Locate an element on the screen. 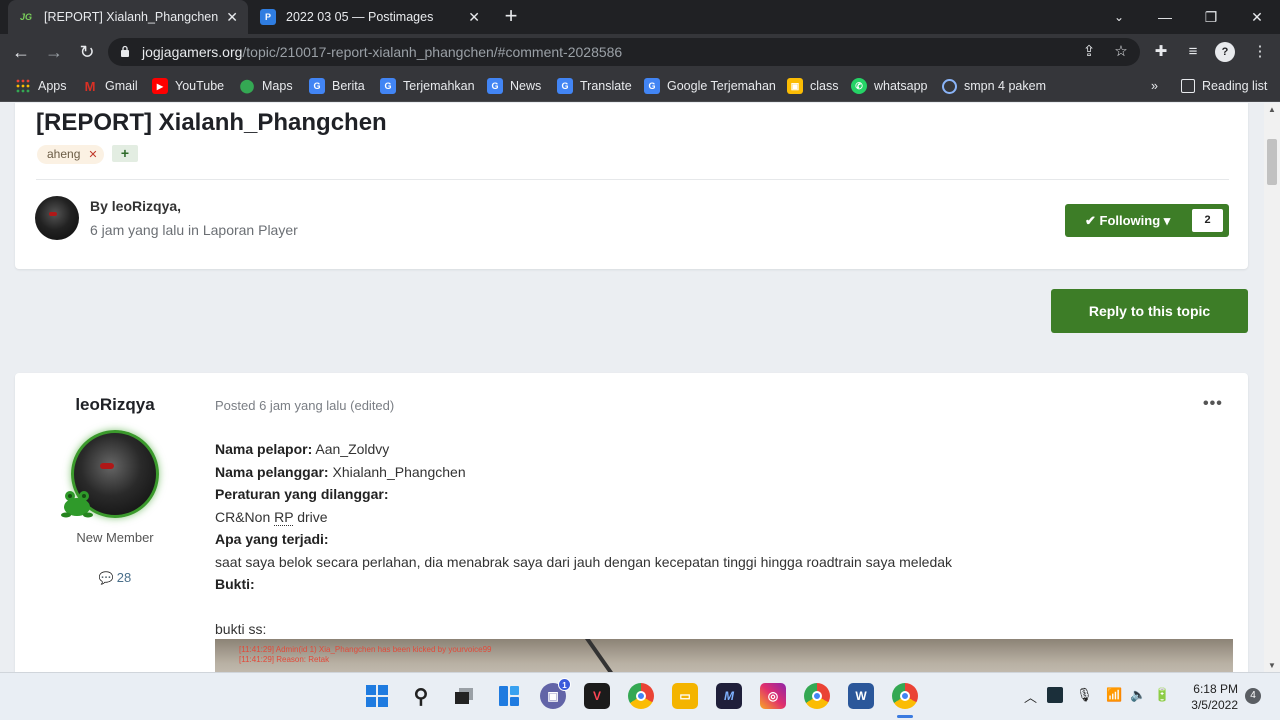 The width and height of the screenshot is (1280, 720). restore-icon: ❐ is located at coordinates (1211, 17).